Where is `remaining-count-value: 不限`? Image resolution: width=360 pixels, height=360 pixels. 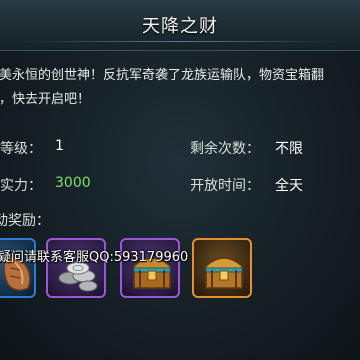 remaining-count-value: 不限 is located at coordinates (289, 149).